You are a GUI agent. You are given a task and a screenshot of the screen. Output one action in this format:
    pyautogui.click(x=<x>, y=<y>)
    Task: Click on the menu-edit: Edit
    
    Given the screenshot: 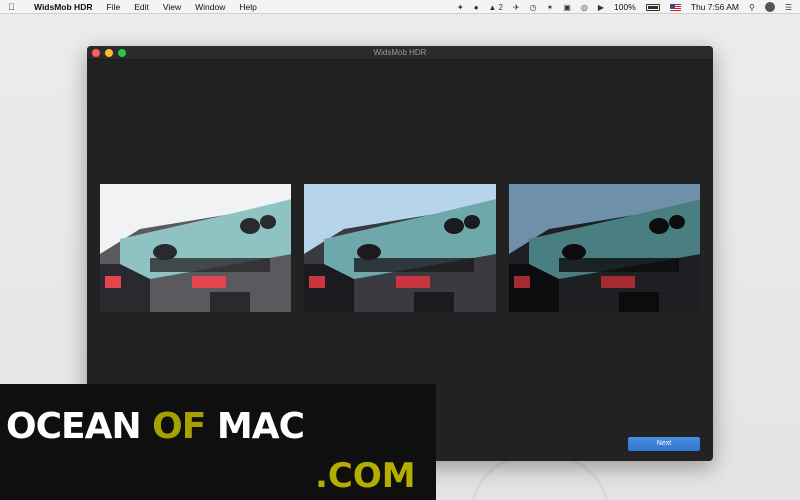 What is the action you would take?
    pyautogui.click(x=141, y=7)
    